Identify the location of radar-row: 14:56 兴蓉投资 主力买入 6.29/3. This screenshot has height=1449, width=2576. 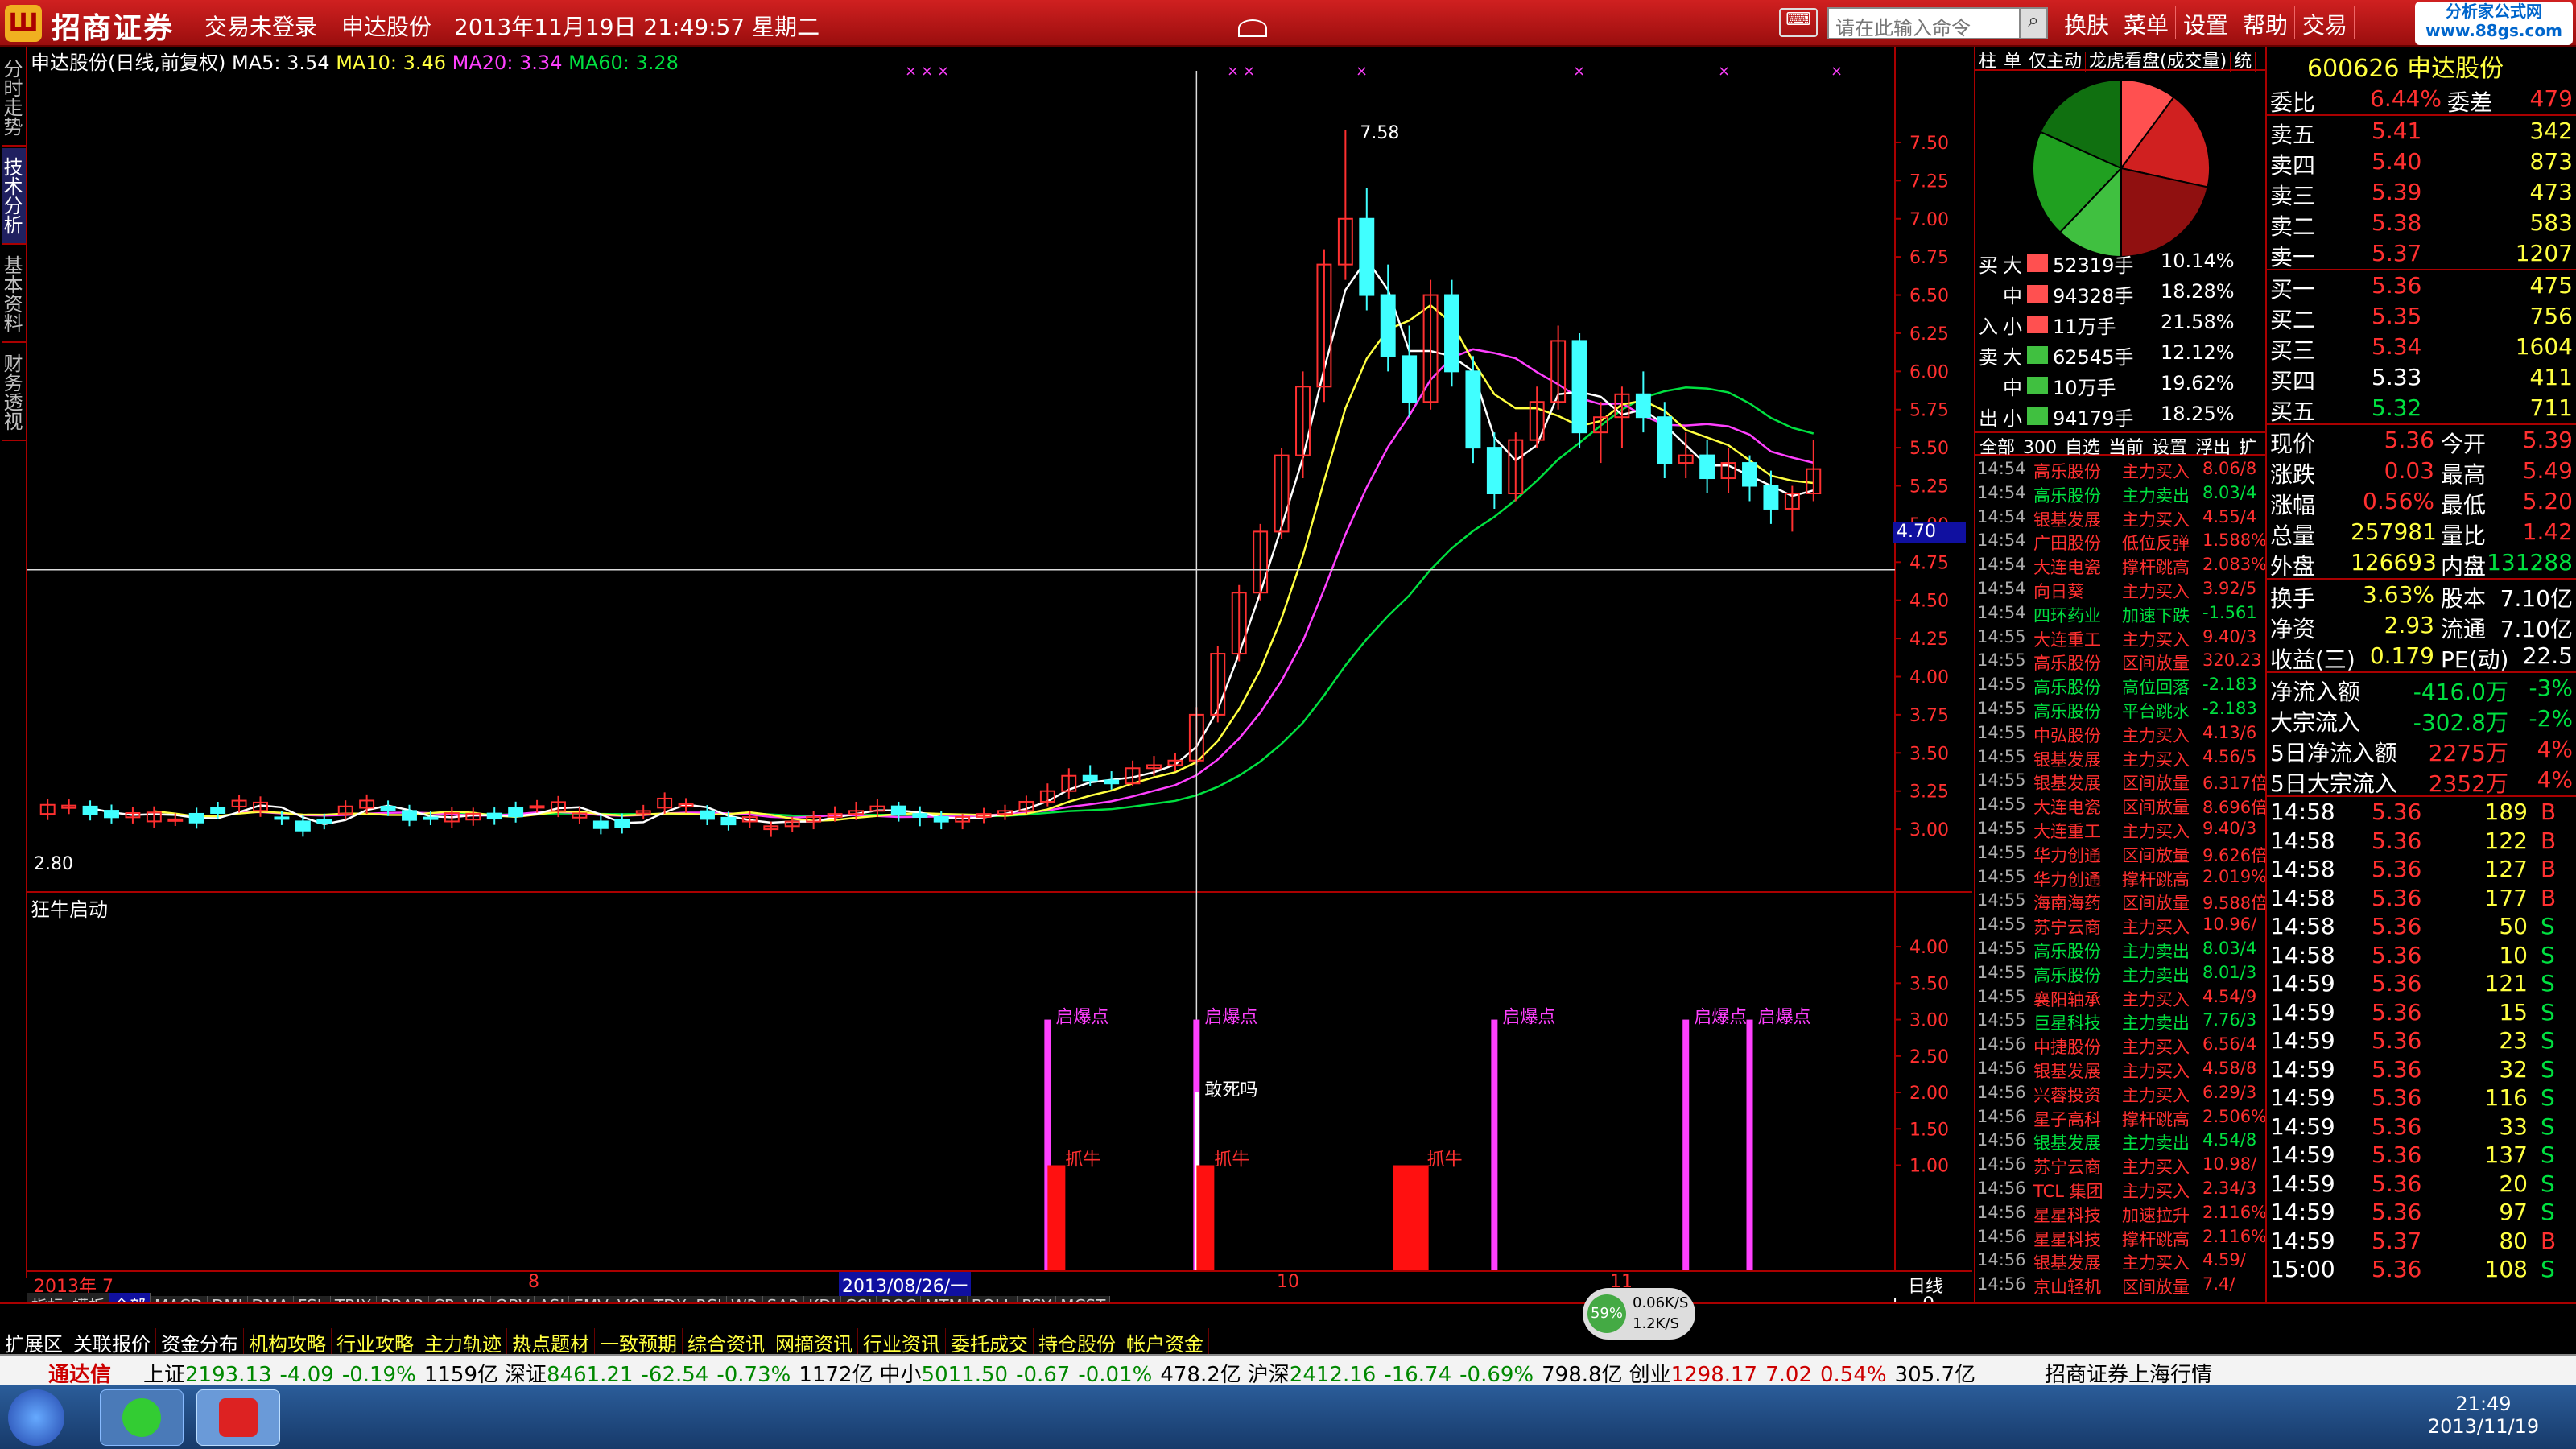
(2120, 1093).